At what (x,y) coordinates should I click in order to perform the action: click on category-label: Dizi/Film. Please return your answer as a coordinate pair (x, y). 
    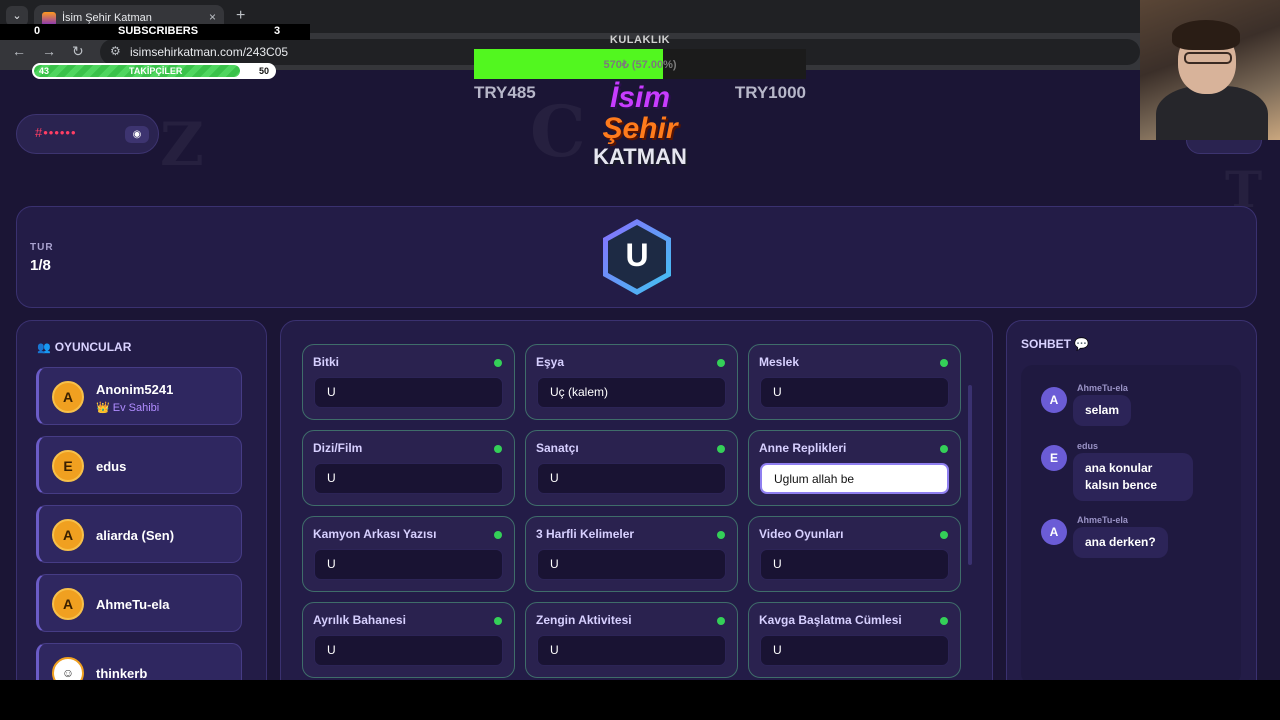
    Looking at the image, I should click on (338, 448).